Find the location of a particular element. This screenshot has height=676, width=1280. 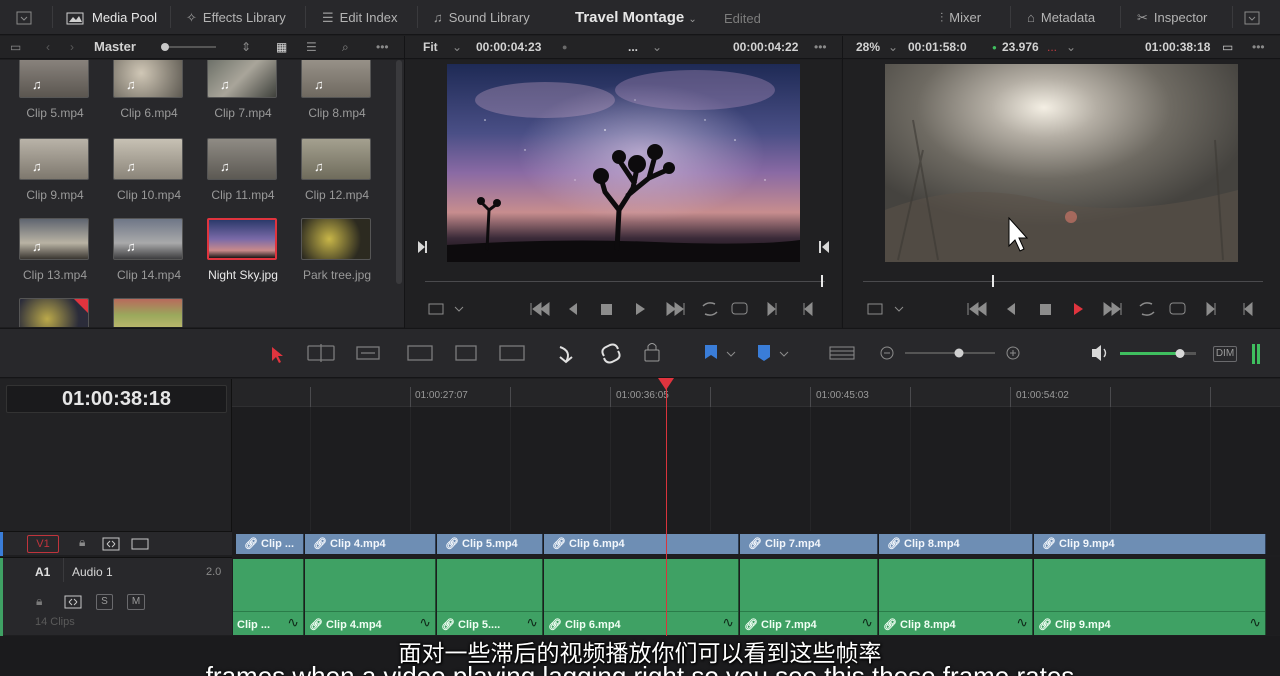

prev-frame-icon is located at coordinates (1248, 309).